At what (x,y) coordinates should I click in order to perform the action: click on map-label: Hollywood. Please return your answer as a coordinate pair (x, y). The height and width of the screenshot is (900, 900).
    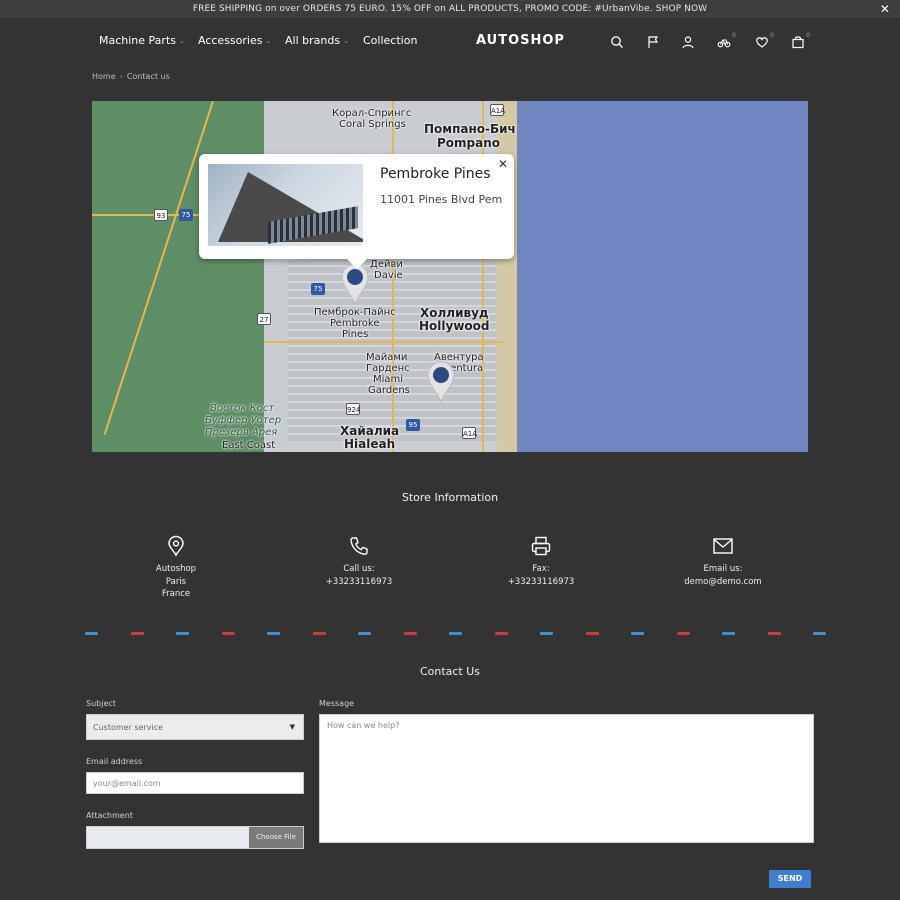
    Looking at the image, I should click on (454, 326).